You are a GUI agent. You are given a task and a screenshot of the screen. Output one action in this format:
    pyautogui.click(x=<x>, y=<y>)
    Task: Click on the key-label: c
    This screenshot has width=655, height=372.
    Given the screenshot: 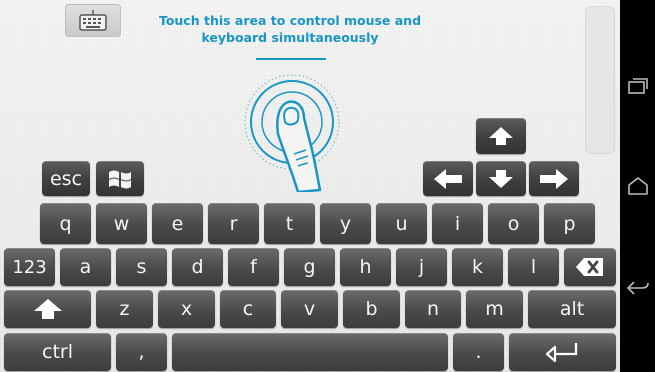 What is the action you would take?
    pyautogui.click(x=248, y=309)
    